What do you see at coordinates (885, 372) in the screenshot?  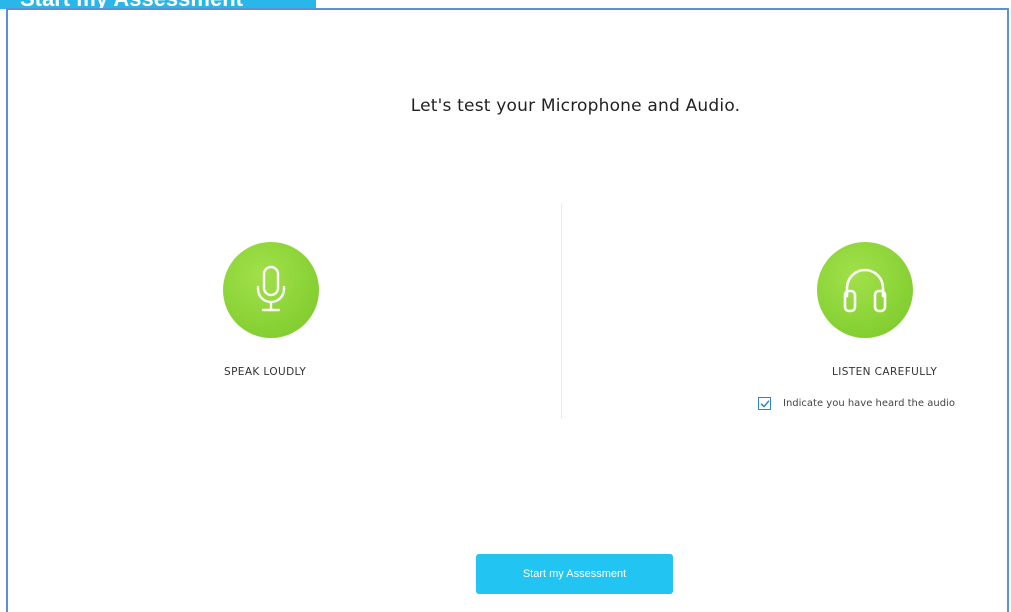 I see `listen-carefully-label: LISTEN CAREFULLY` at bounding box center [885, 372].